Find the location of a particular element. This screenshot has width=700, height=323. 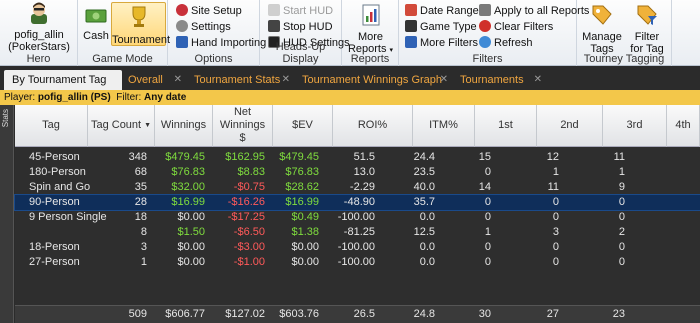

import-icon is located at coordinates (182, 42).